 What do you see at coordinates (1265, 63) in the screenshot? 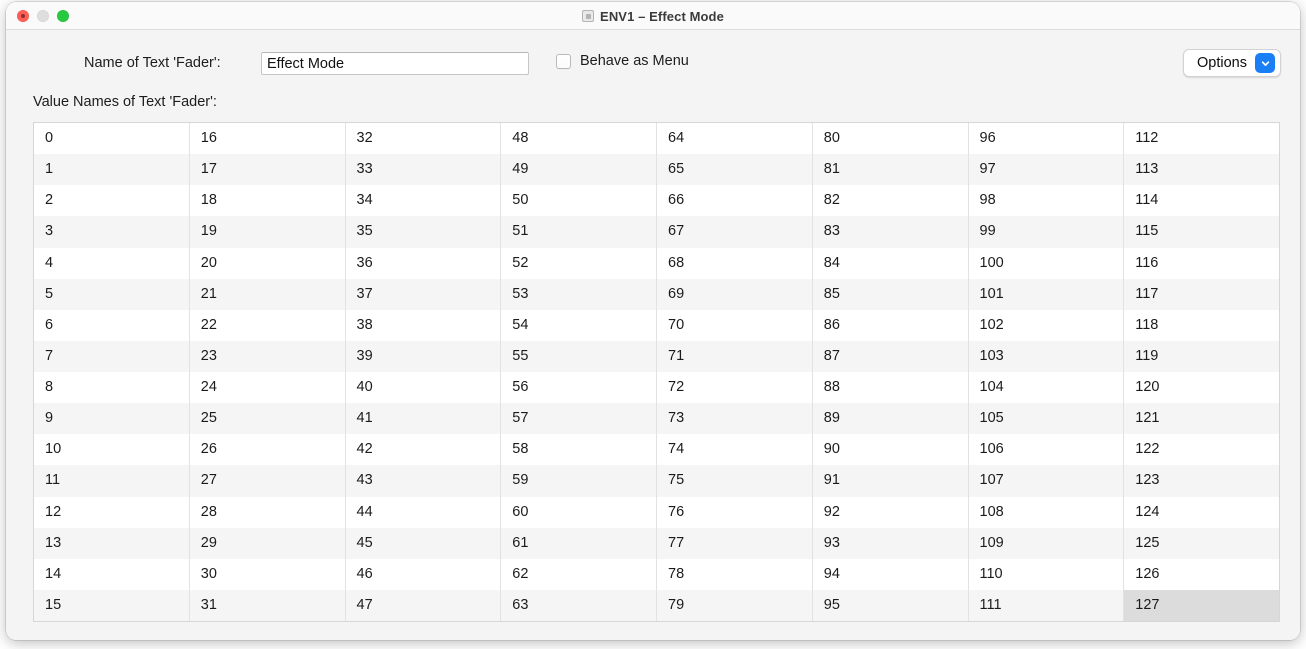
I see `chevron-down-icon` at bounding box center [1265, 63].